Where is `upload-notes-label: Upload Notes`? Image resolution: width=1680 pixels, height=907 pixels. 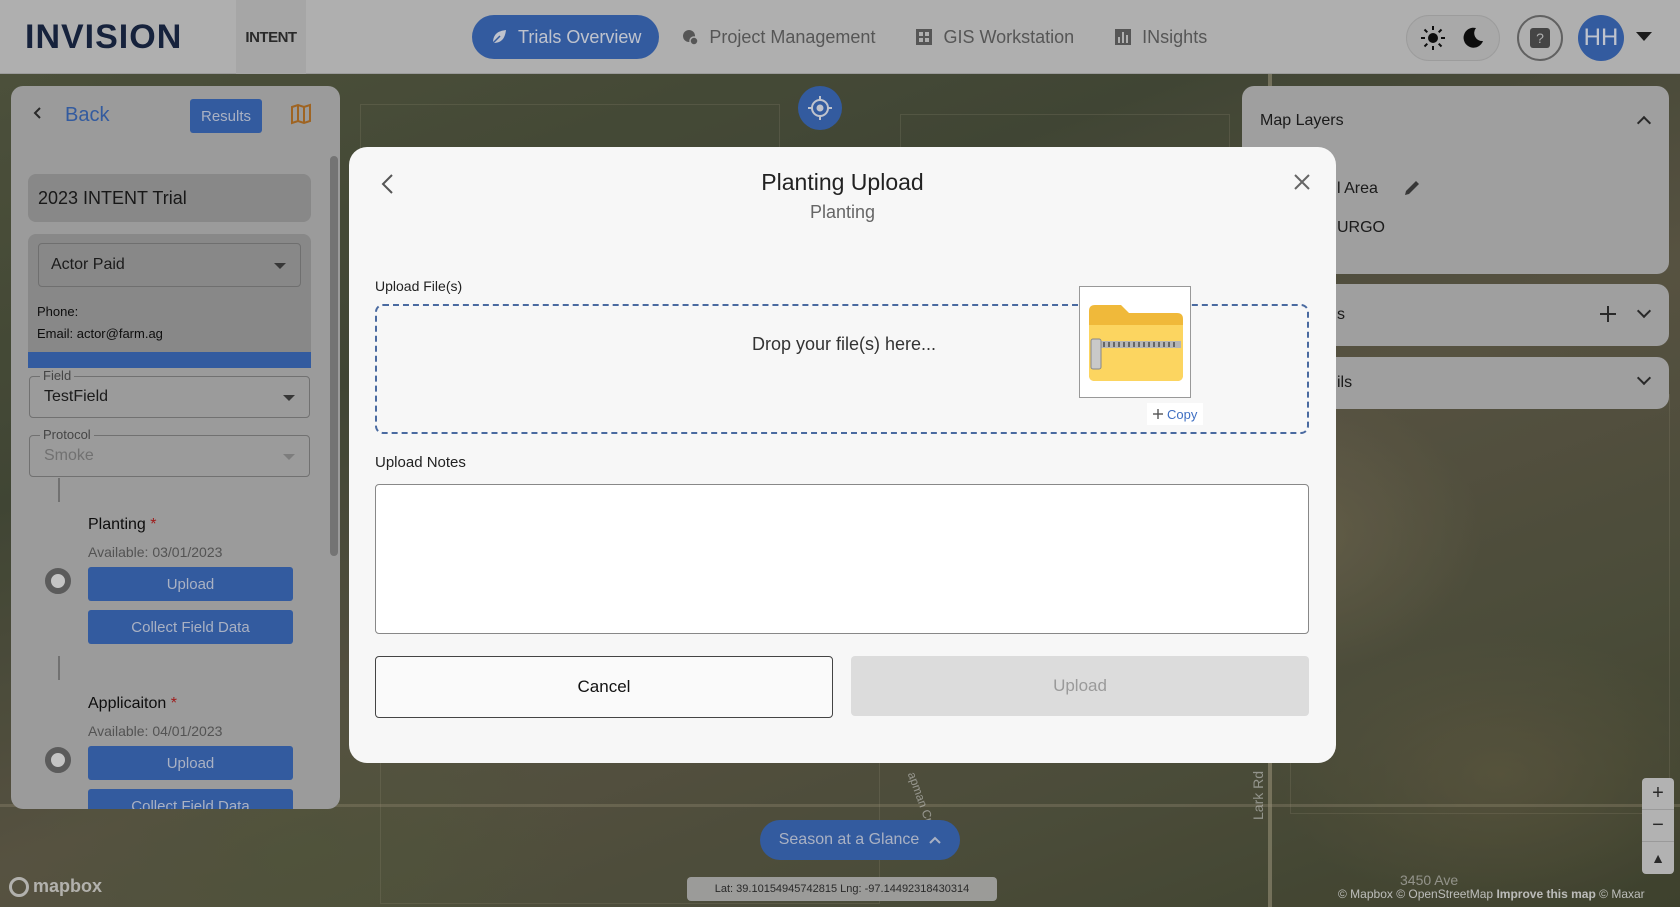 upload-notes-label: Upload Notes is located at coordinates (420, 462).